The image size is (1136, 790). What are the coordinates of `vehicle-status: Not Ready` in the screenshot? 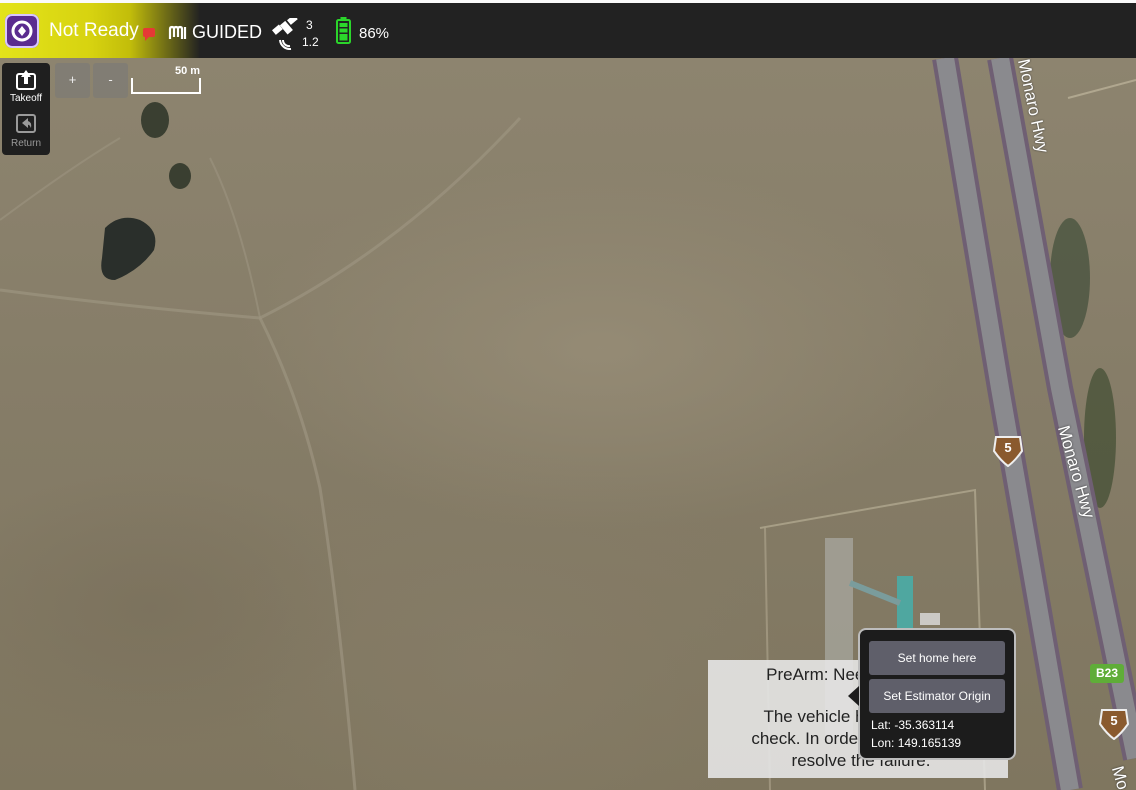 It's located at (94, 31).